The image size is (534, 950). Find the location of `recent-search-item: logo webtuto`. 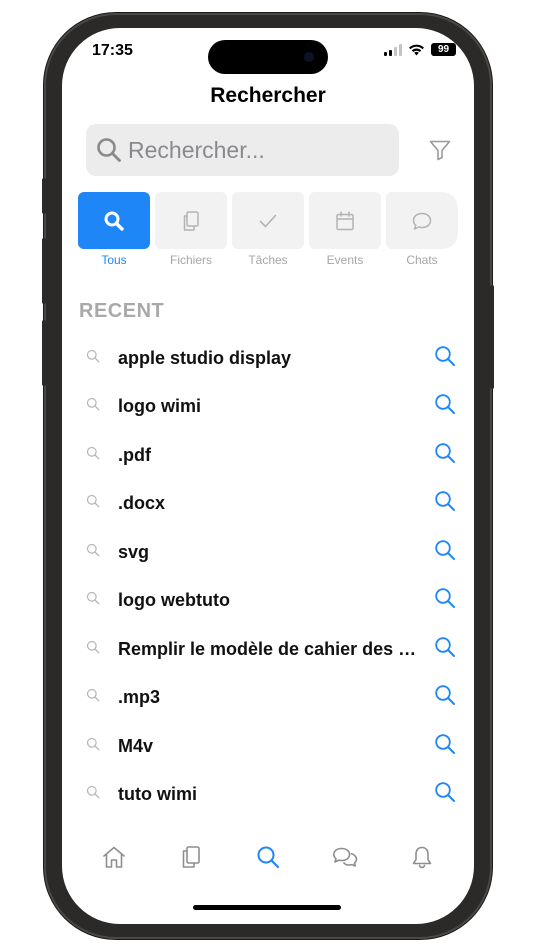

recent-search-item: logo webtuto is located at coordinates (268, 601).